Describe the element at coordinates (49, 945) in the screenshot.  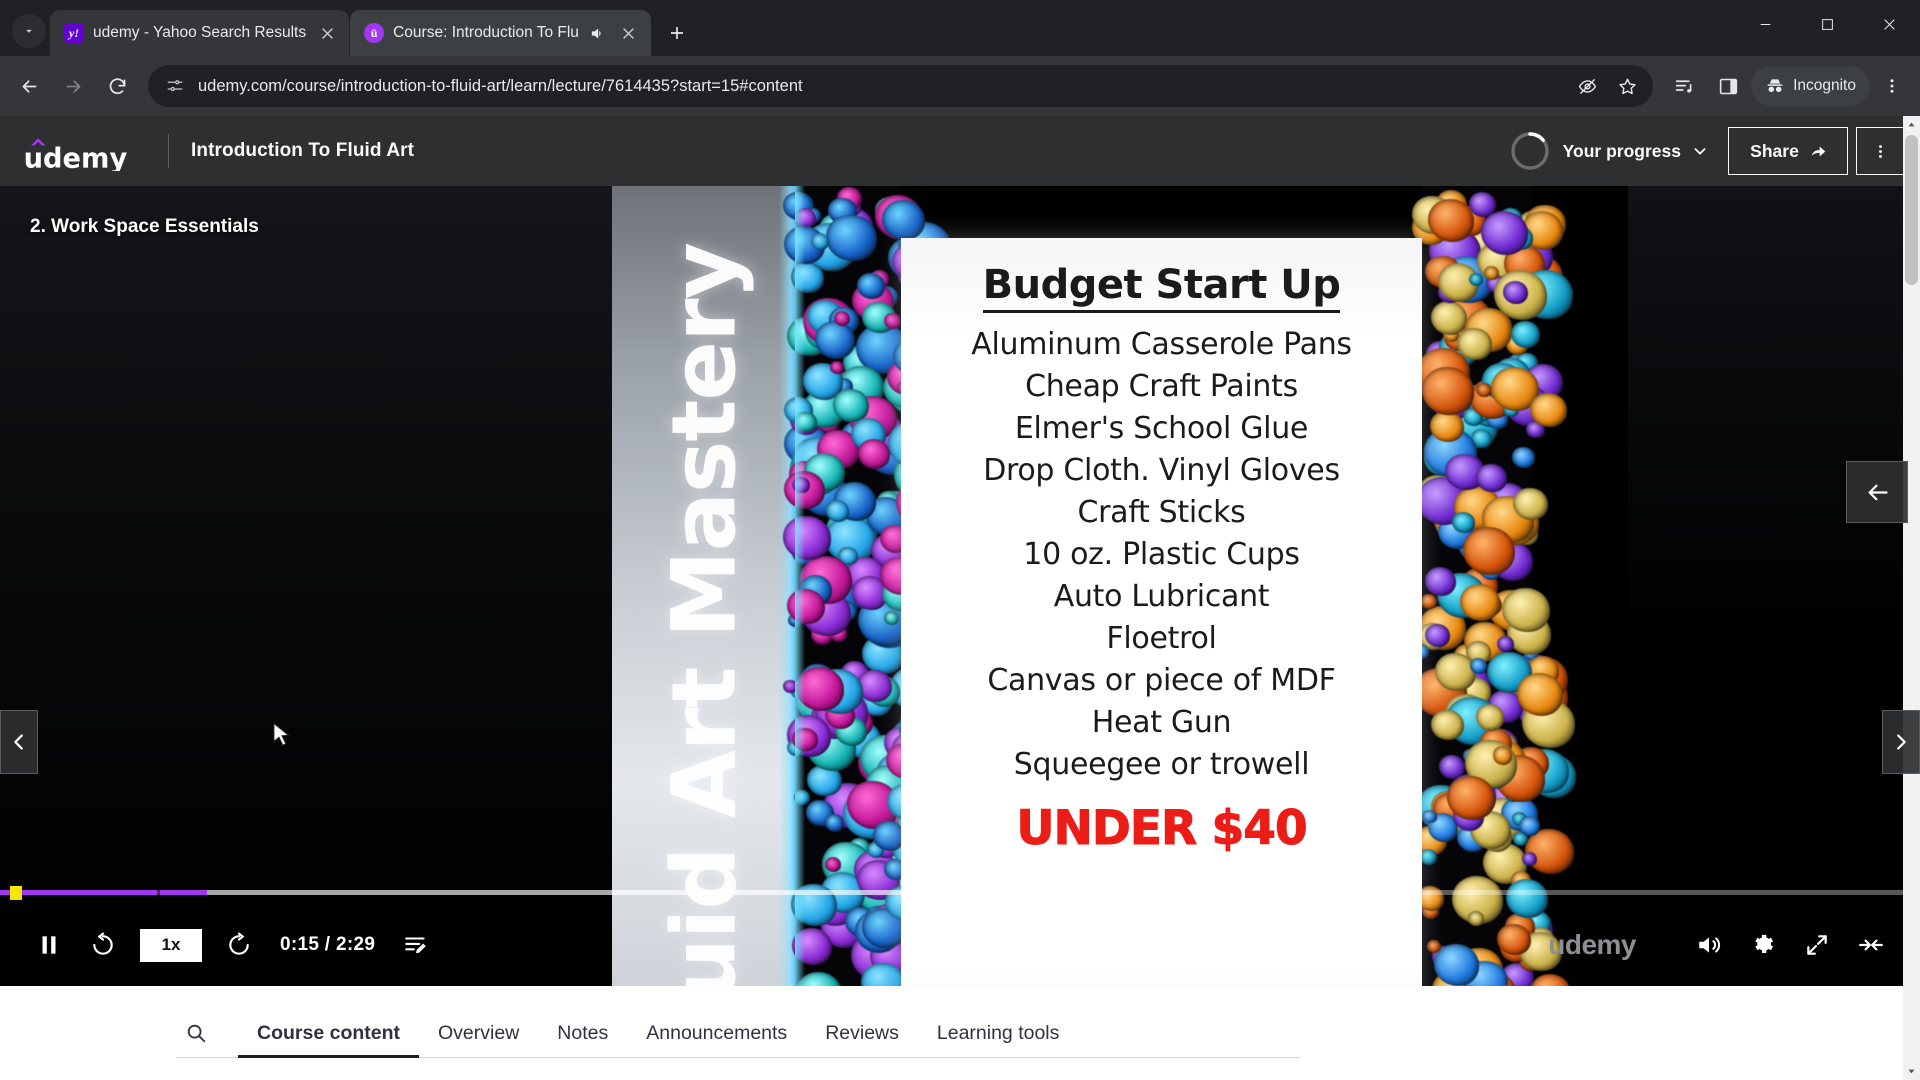
I see `pause-button` at that location.